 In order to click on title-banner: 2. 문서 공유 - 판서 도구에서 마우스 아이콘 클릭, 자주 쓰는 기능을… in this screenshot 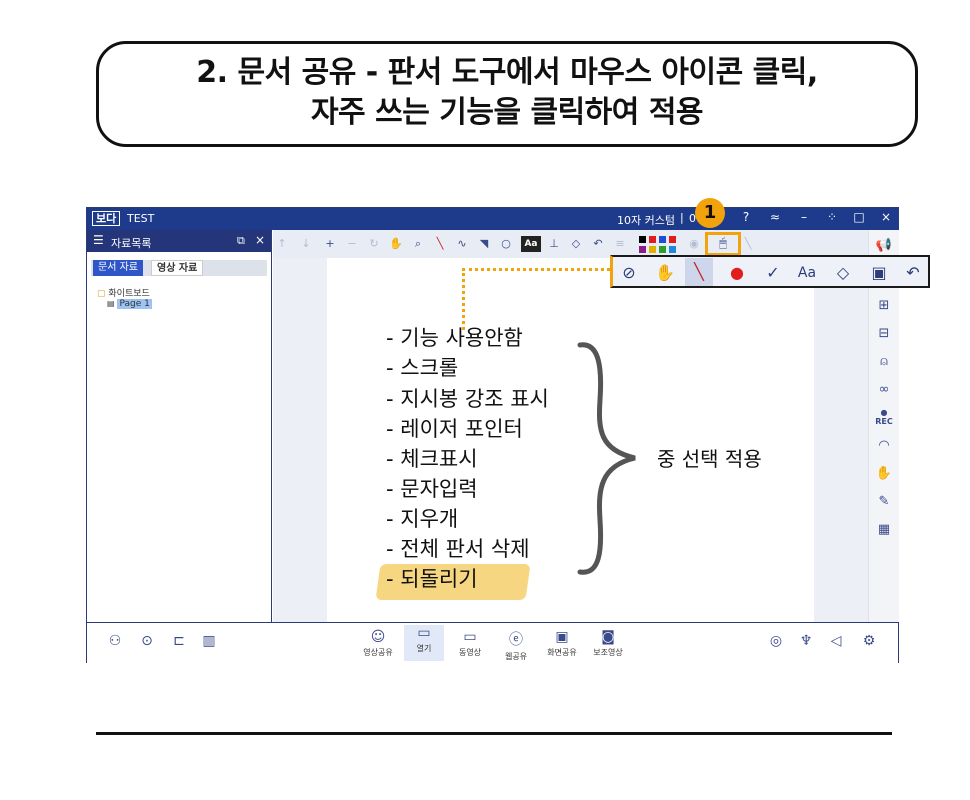, I will do `click(507, 94)`.